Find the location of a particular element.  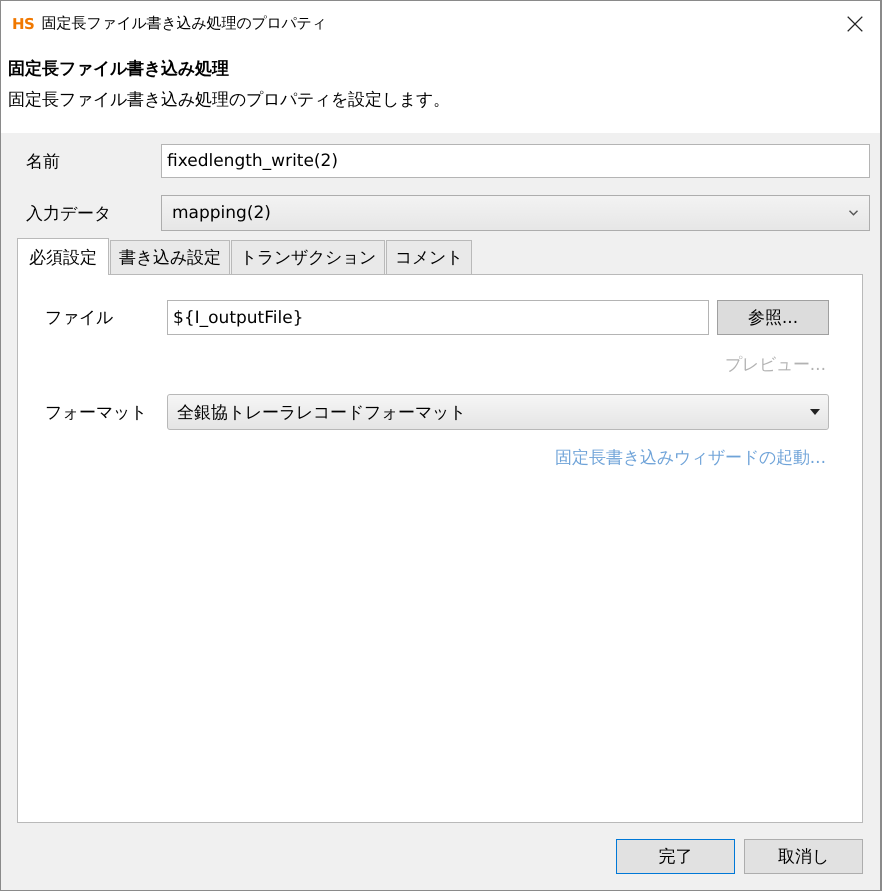

dropdown: mapping(2) is located at coordinates (515, 213).